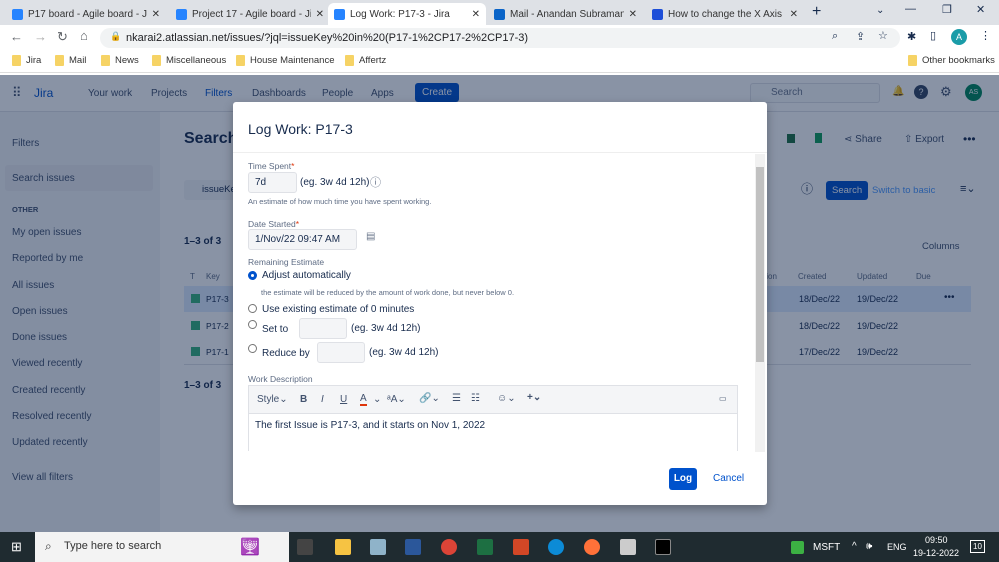  Describe the element at coordinates (115, 36) in the screenshot. I see `lock-icon: 🔒` at that location.